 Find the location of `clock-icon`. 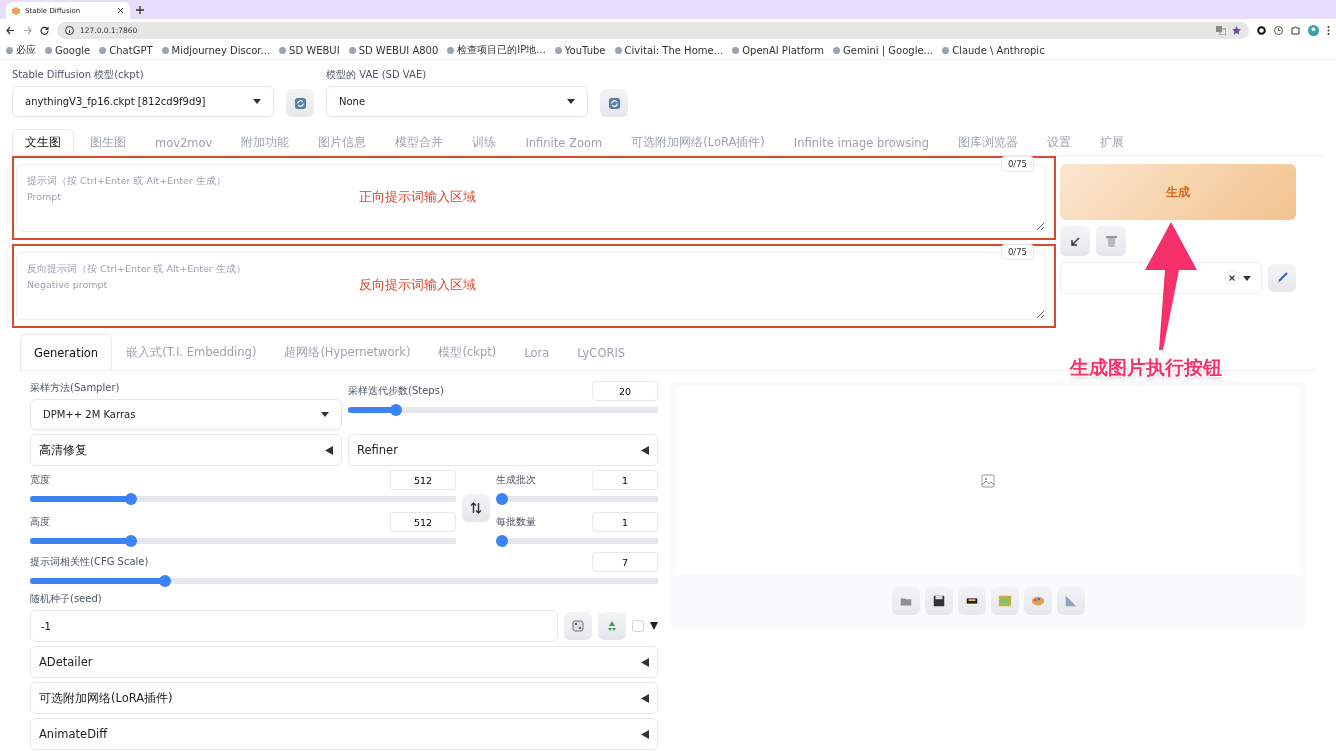

clock-icon is located at coordinates (1278, 30).